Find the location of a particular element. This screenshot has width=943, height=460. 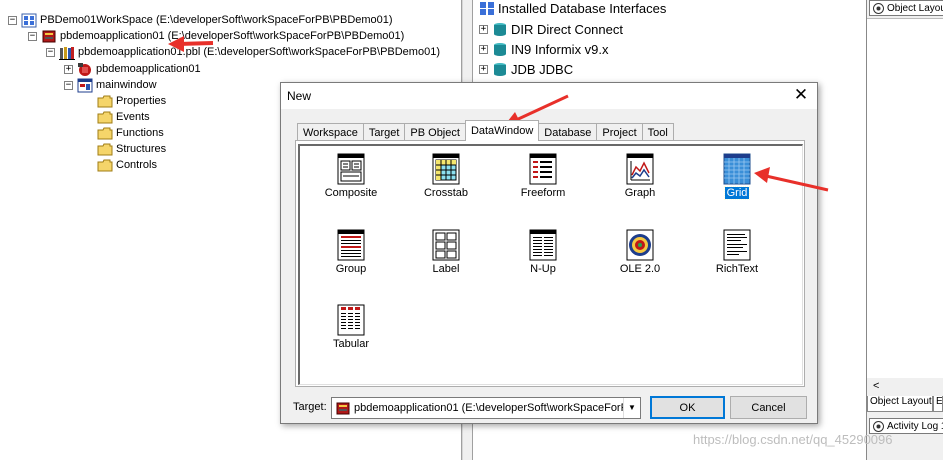

db-item: + IN9 Informix v9.x is located at coordinates (544, 49).